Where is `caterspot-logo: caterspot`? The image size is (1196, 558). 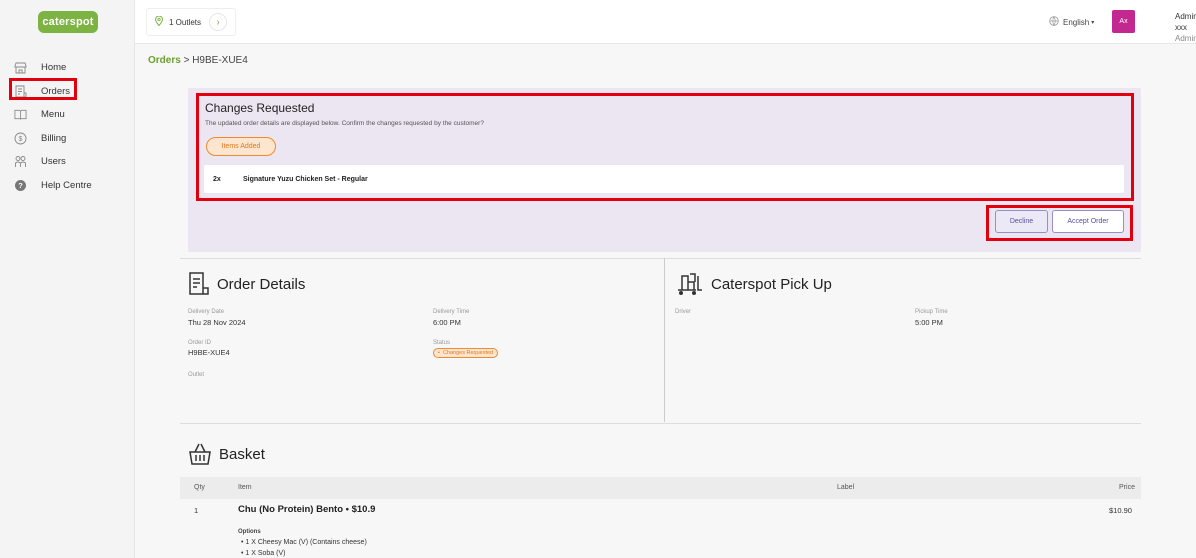 caterspot-logo: caterspot is located at coordinates (68, 22).